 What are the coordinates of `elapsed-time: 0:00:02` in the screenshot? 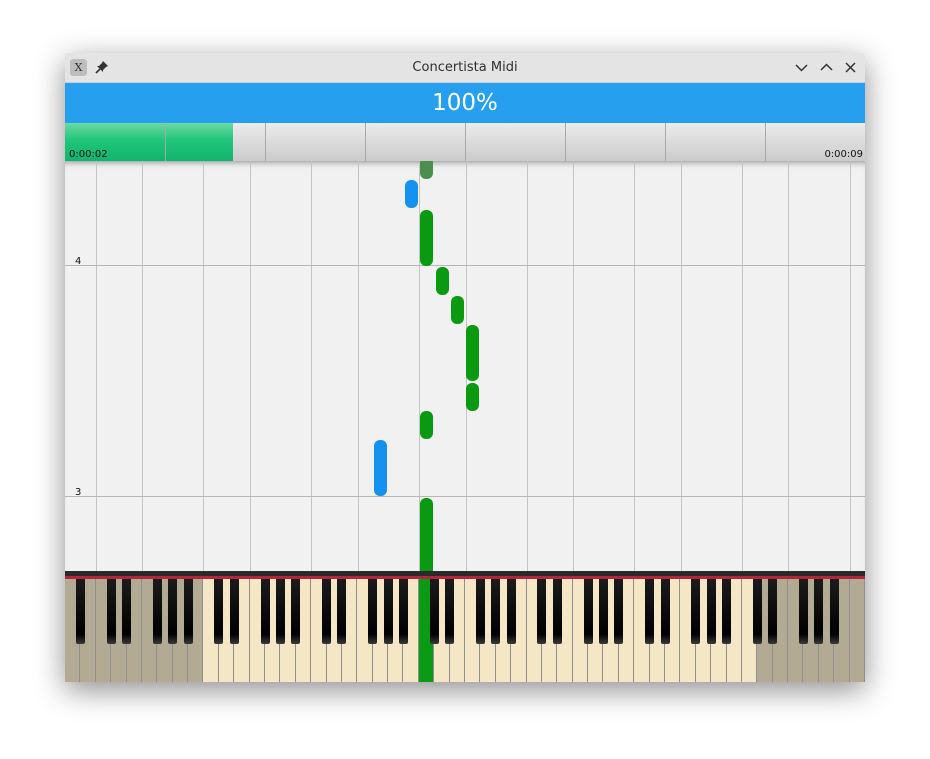 It's located at (88, 154).